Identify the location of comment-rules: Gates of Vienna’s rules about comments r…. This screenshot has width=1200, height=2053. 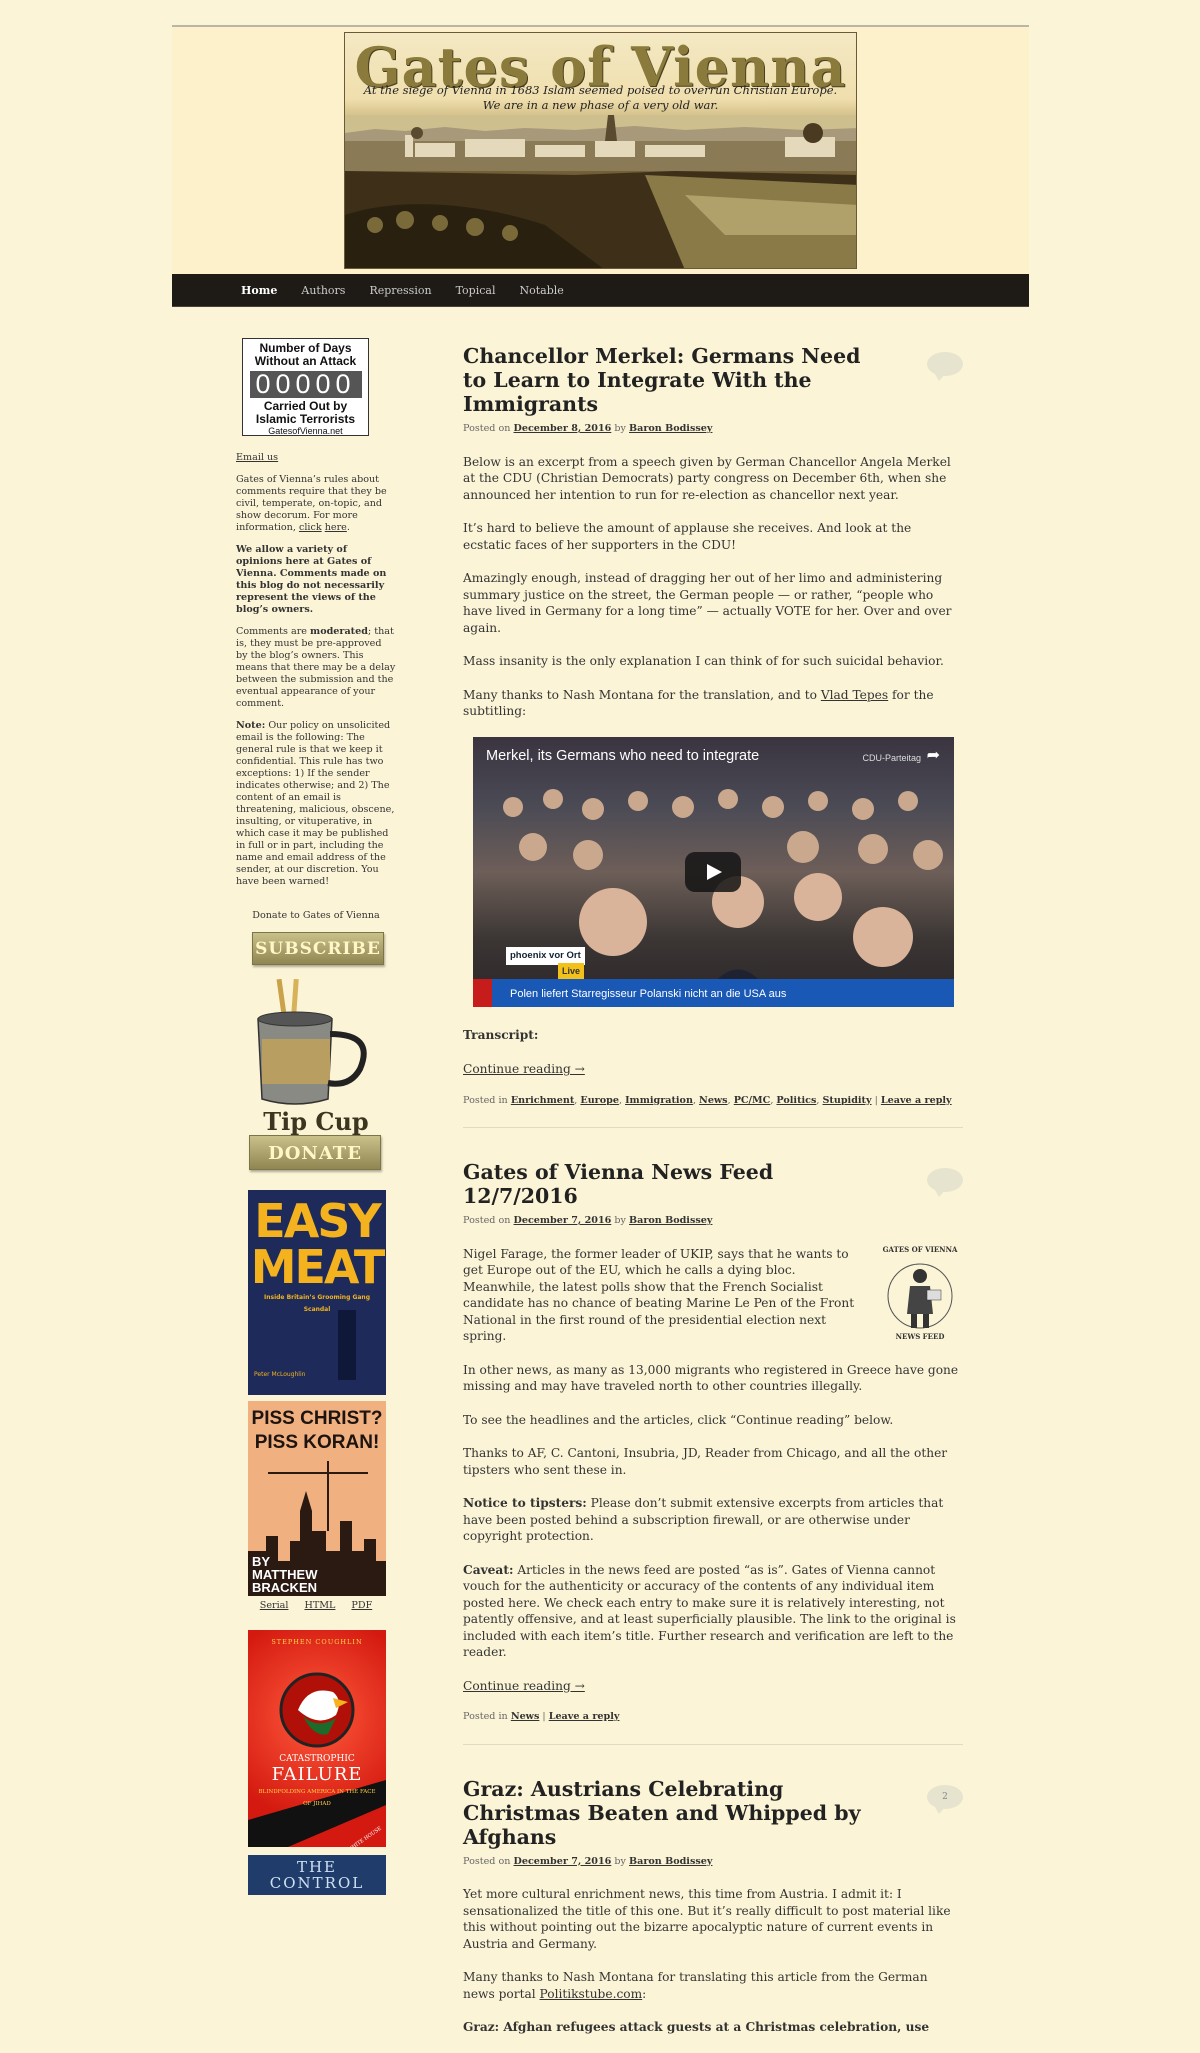
(311, 503).